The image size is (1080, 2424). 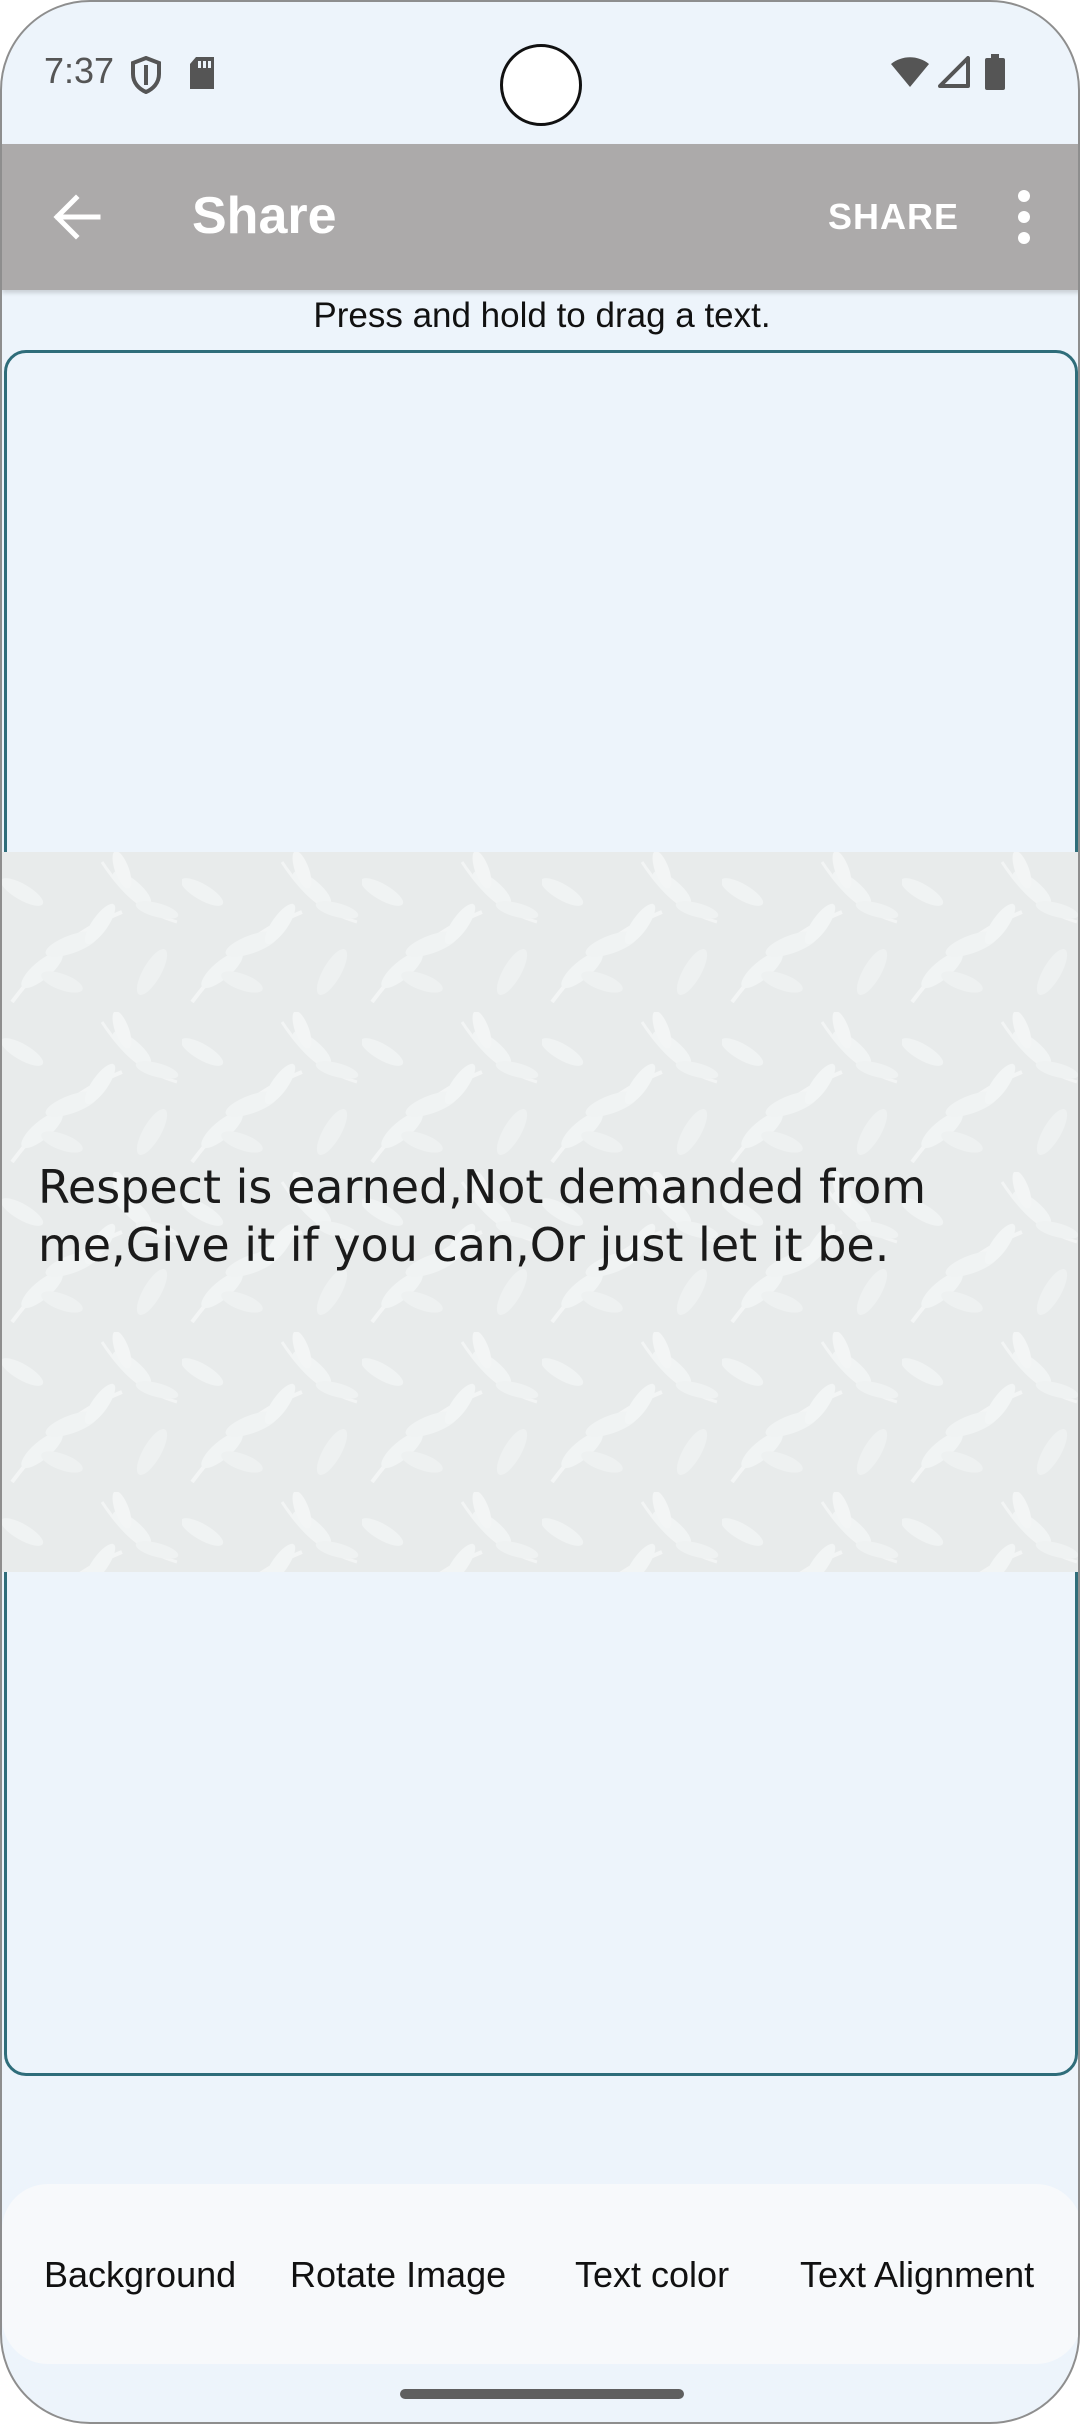 I want to click on back-button, so click(x=77, y=217).